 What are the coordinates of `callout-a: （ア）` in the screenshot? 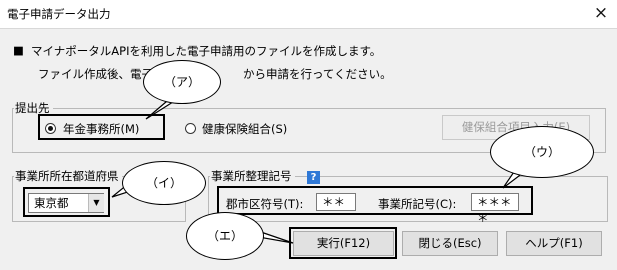 It's located at (182, 82).